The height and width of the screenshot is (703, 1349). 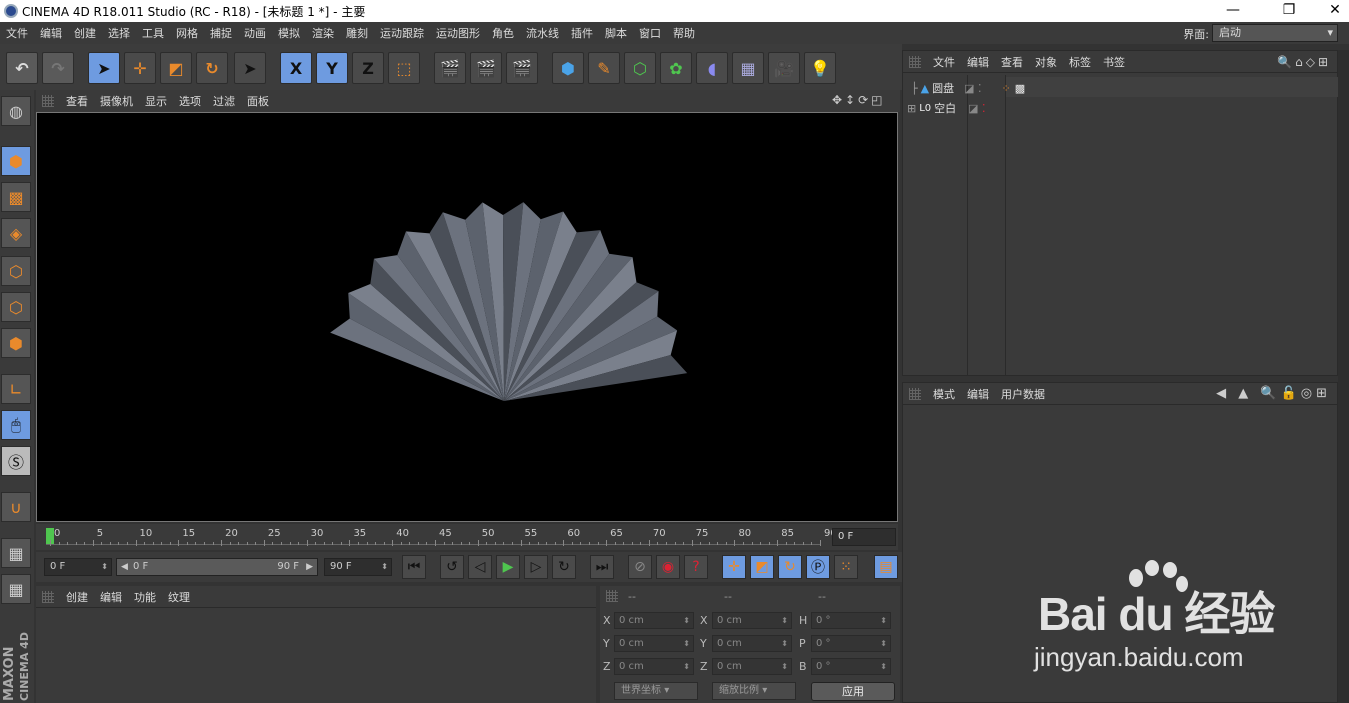 I want to click on polygons-mode-button: ⬢, so click(x=16, y=343).